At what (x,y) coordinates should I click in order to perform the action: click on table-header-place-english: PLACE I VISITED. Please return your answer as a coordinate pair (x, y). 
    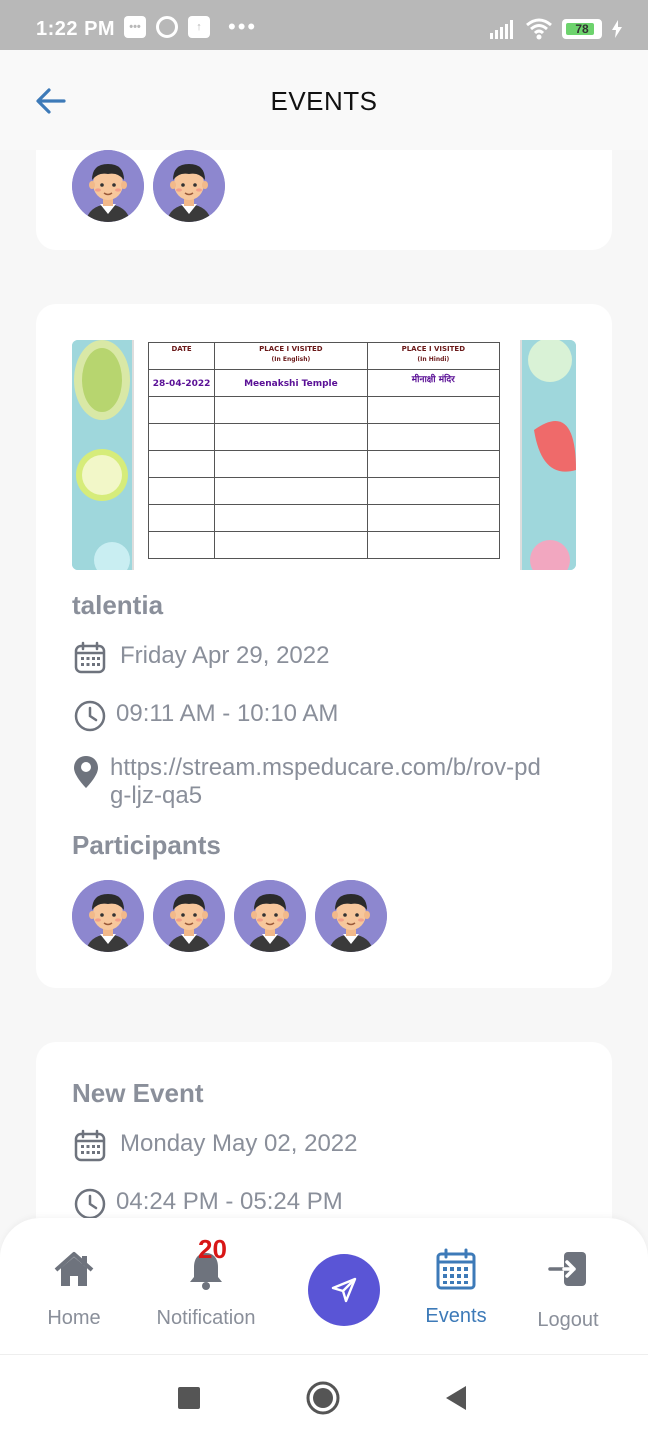
    Looking at the image, I should click on (291, 349).